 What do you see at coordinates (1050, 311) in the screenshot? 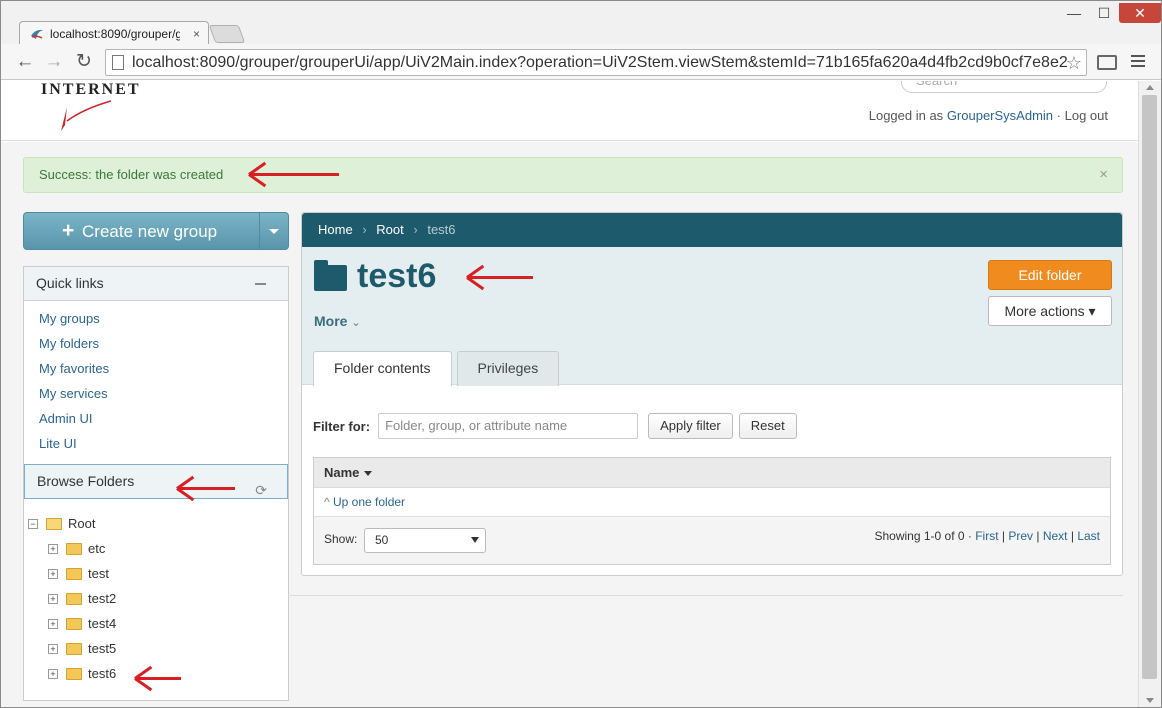
I see `more-actions-button: More actions ▾` at bounding box center [1050, 311].